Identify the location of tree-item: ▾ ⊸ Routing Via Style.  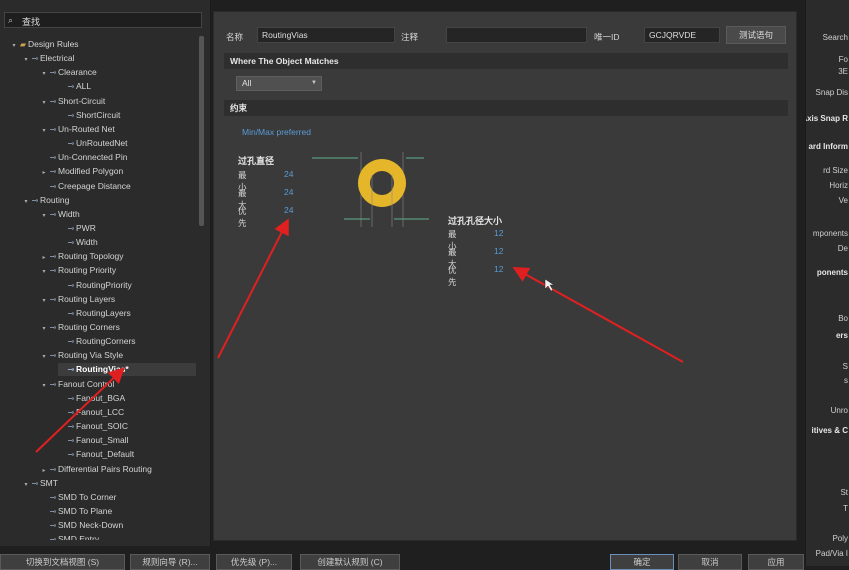
(81, 355).